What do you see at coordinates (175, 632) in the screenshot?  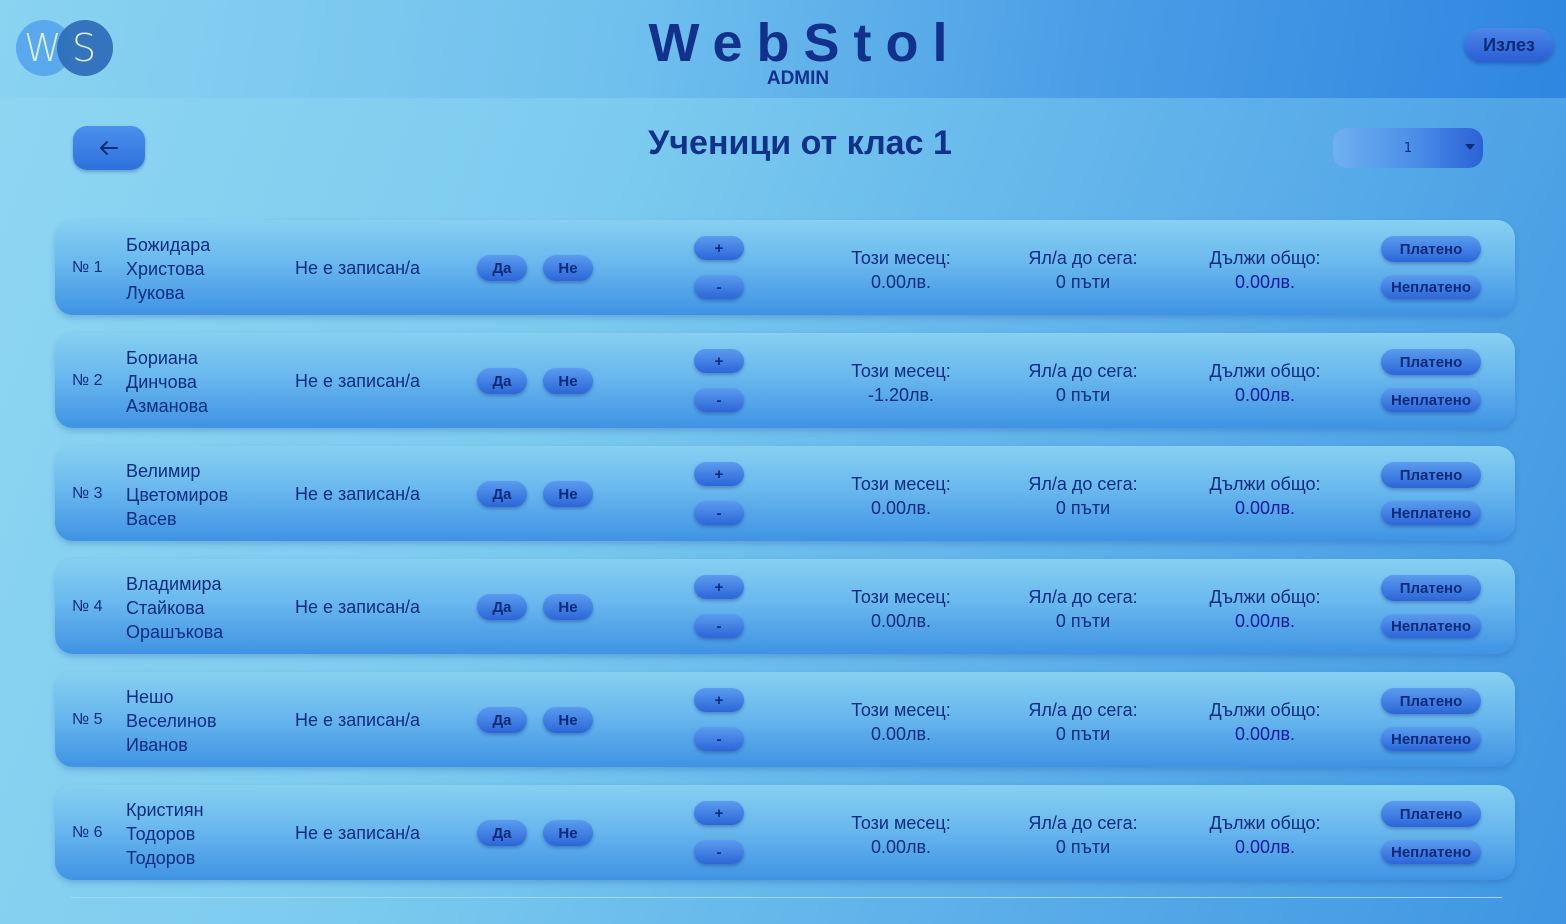 I see `student-last-name: Орашъкова` at bounding box center [175, 632].